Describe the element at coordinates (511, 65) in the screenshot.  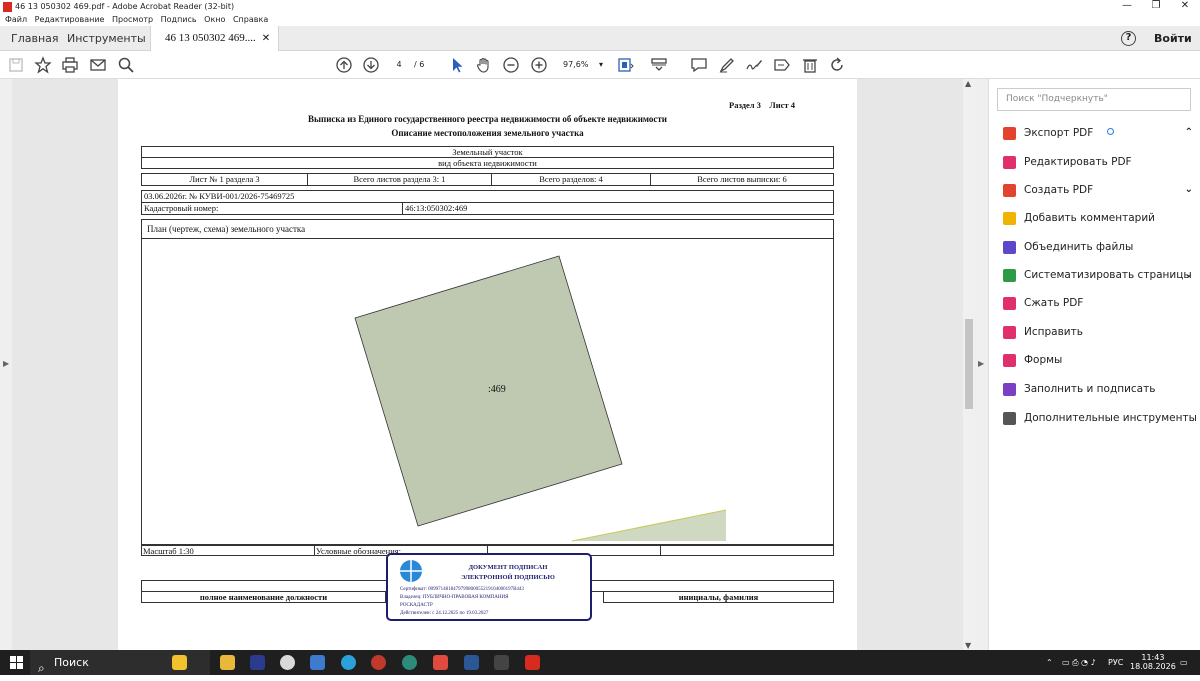
I see `zoom-out-icon` at that location.